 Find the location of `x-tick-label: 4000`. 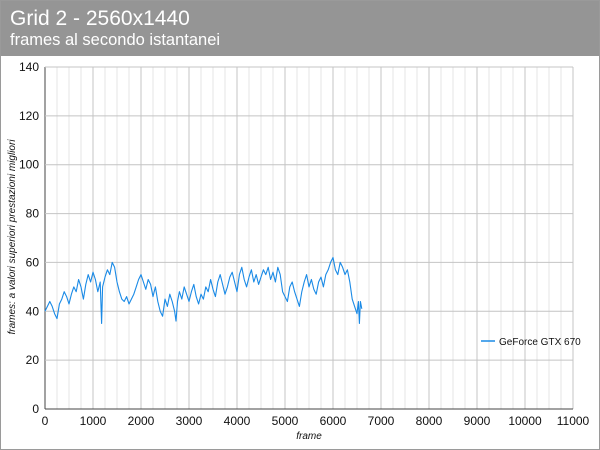

x-tick-label: 4000 is located at coordinates (237, 421).